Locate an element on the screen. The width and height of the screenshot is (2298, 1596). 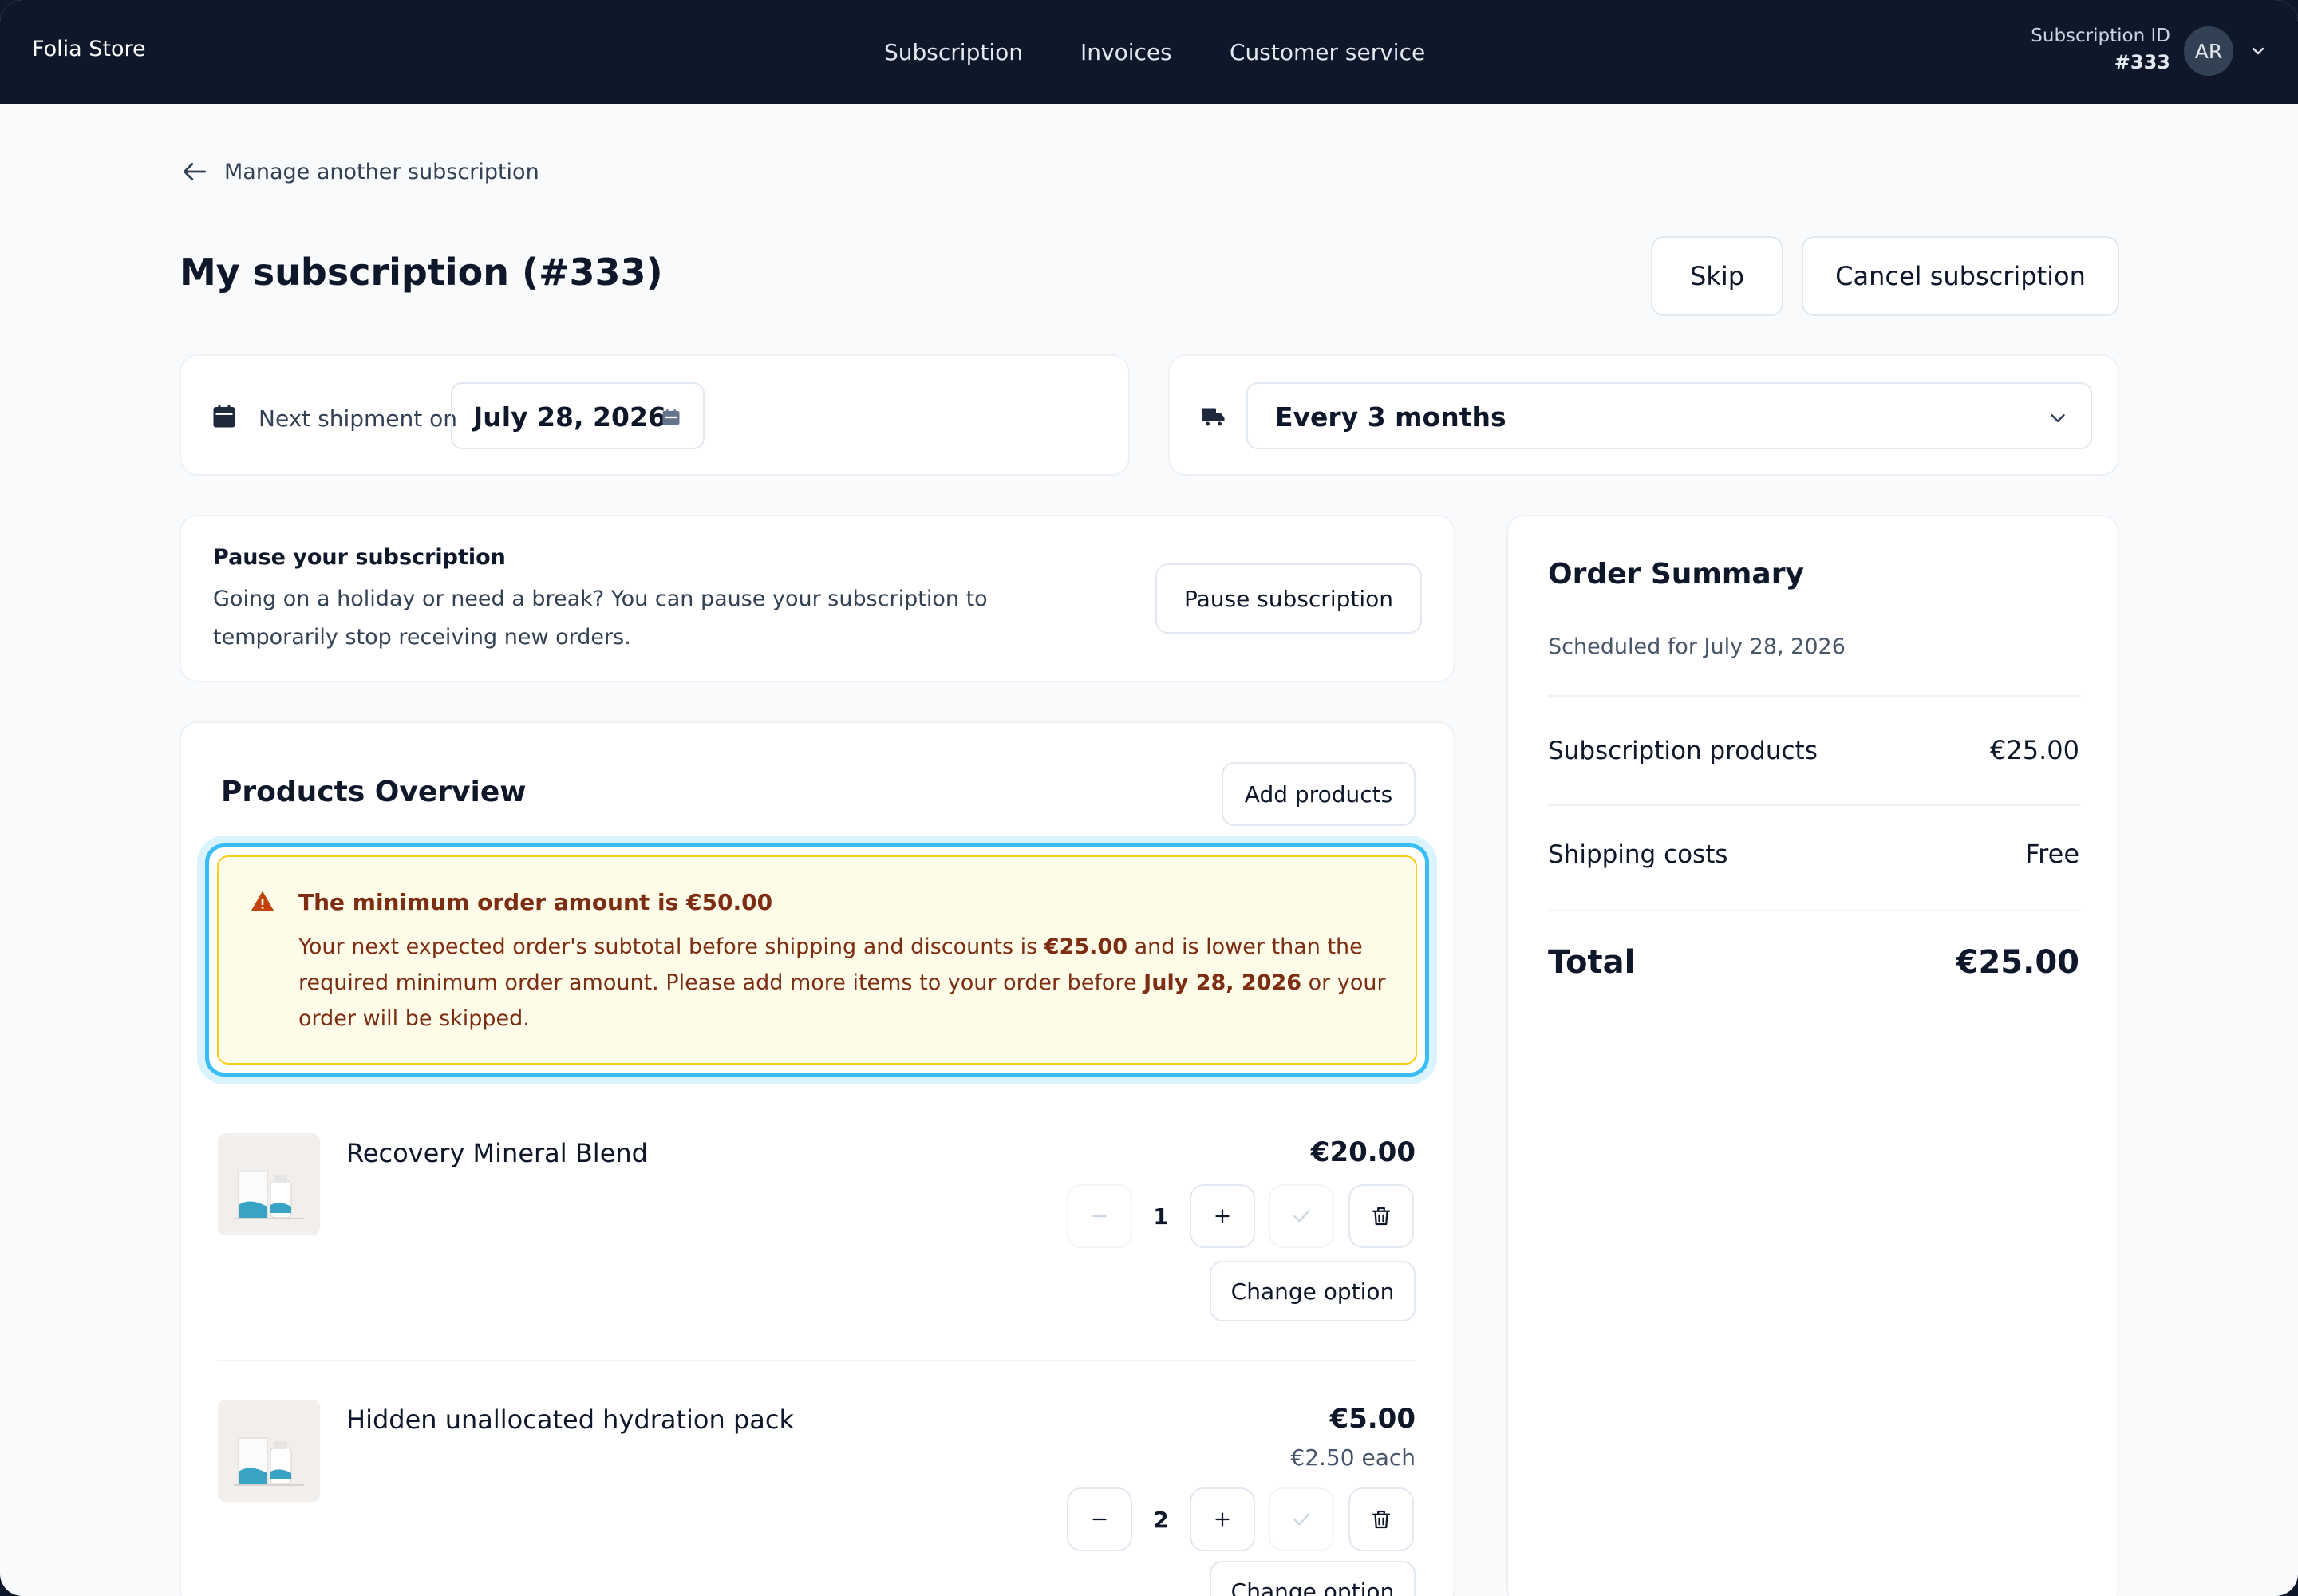
product-name: Recovery Mineral Blend is located at coordinates (497, 1153).